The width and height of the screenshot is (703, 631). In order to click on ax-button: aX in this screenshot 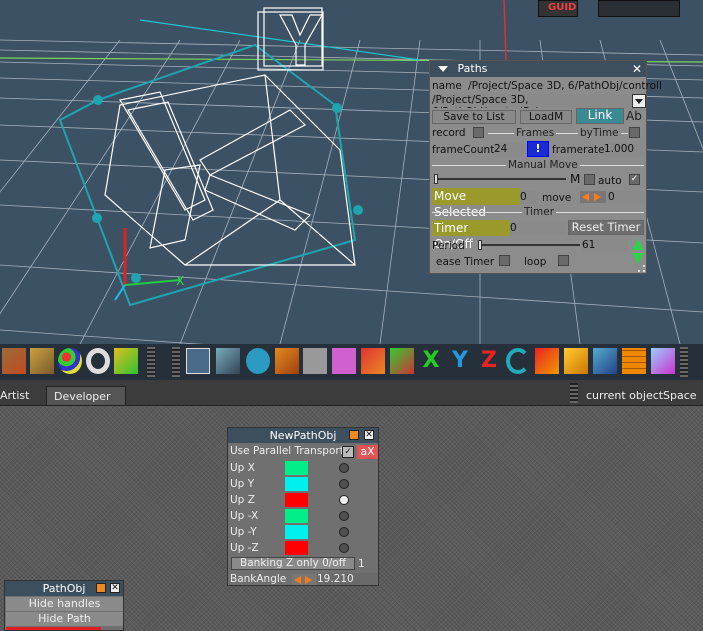, I will do `click(367, 452)`.